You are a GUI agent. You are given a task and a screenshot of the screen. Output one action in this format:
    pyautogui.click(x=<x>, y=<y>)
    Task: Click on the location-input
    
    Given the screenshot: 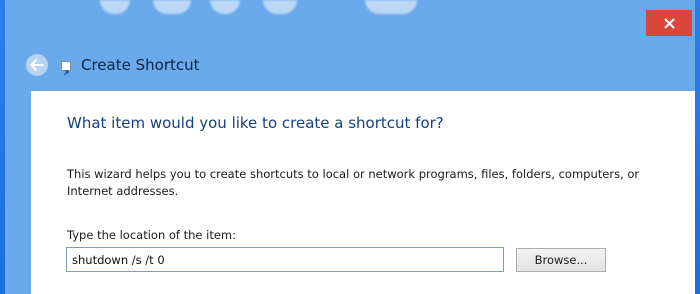 What is the action you would take?
    pyautogui.click(x=285, y=259)
    